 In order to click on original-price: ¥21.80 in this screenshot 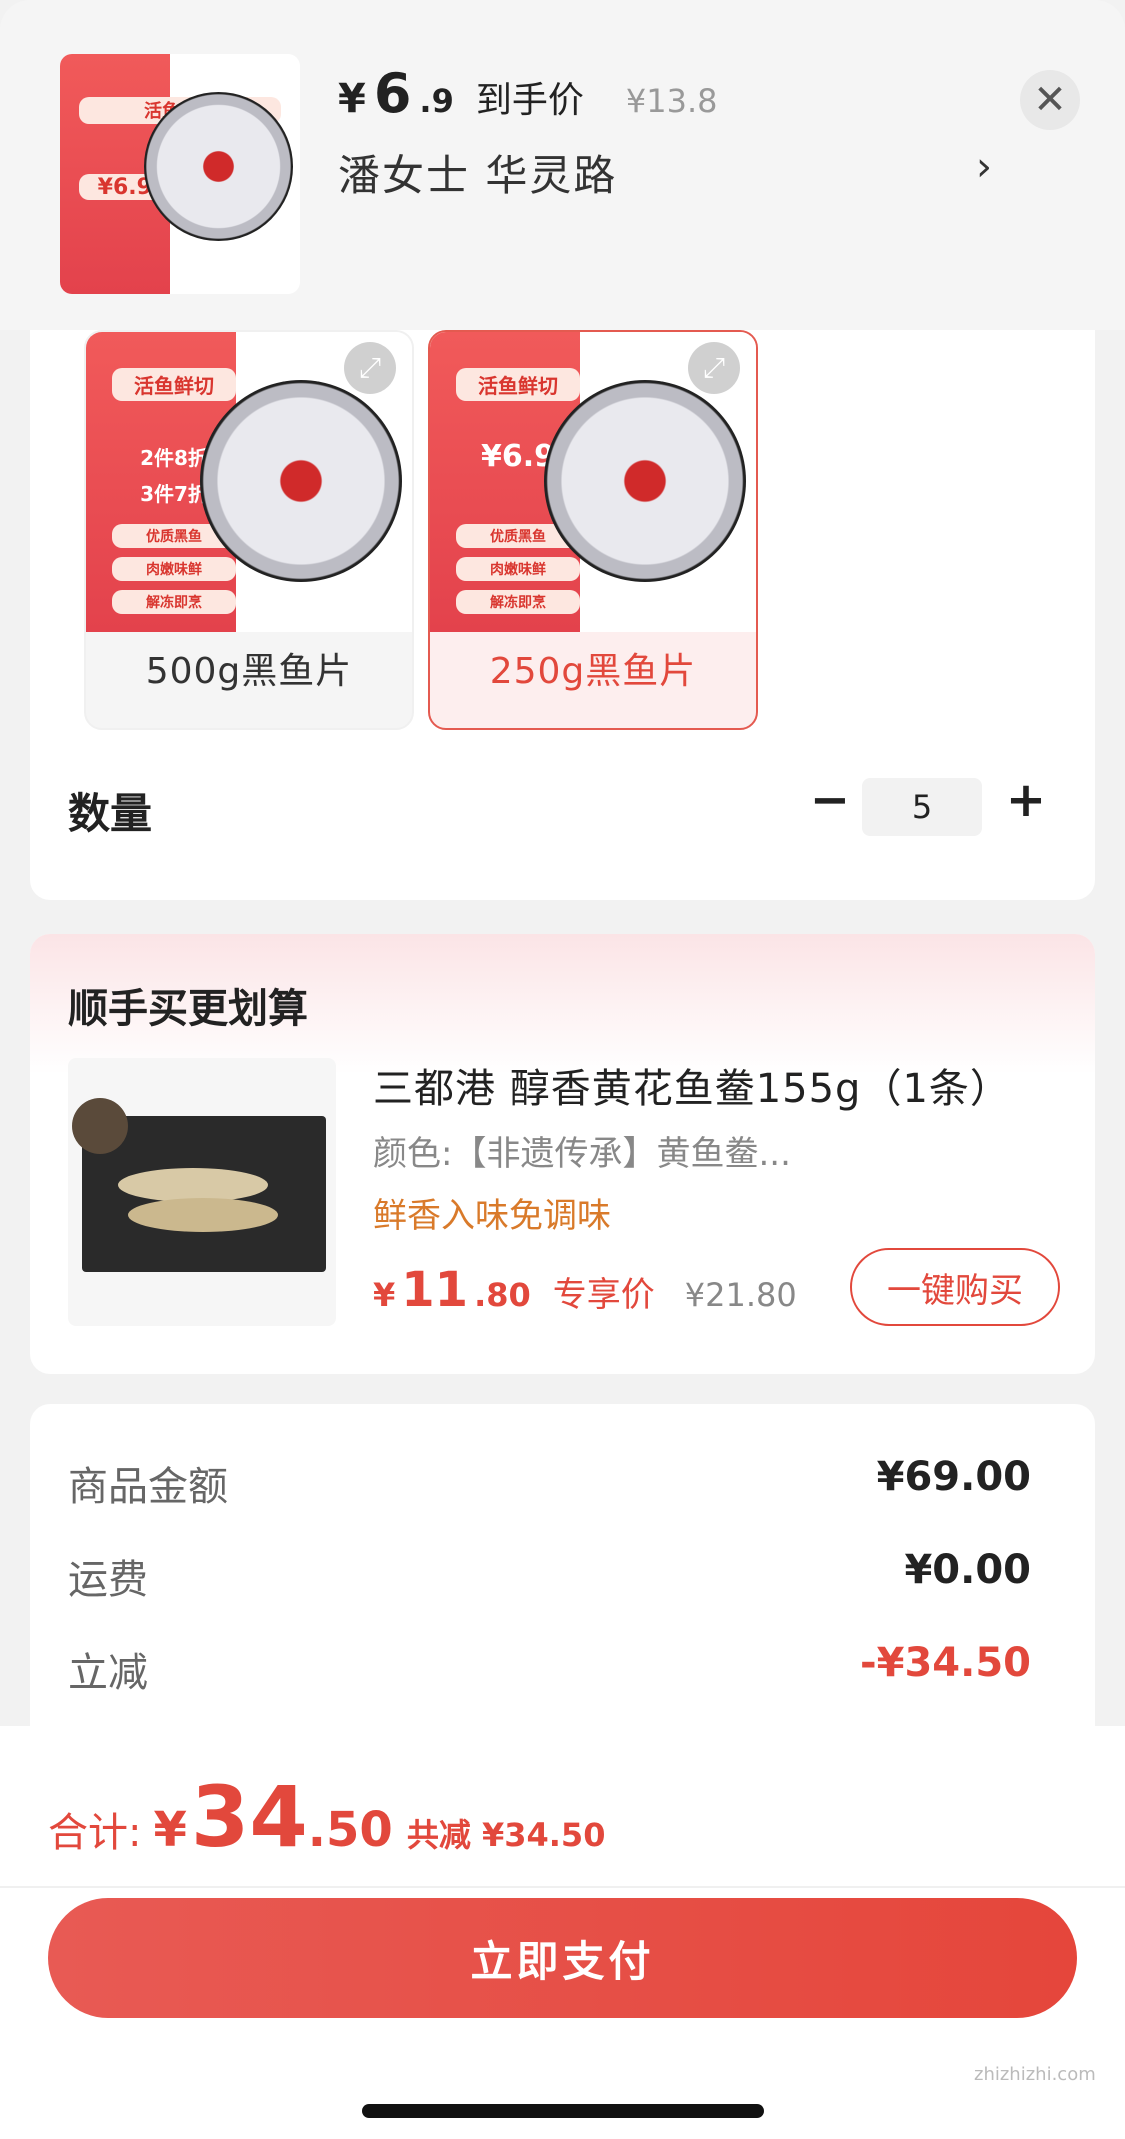, I will do `click(740, 1295)`.